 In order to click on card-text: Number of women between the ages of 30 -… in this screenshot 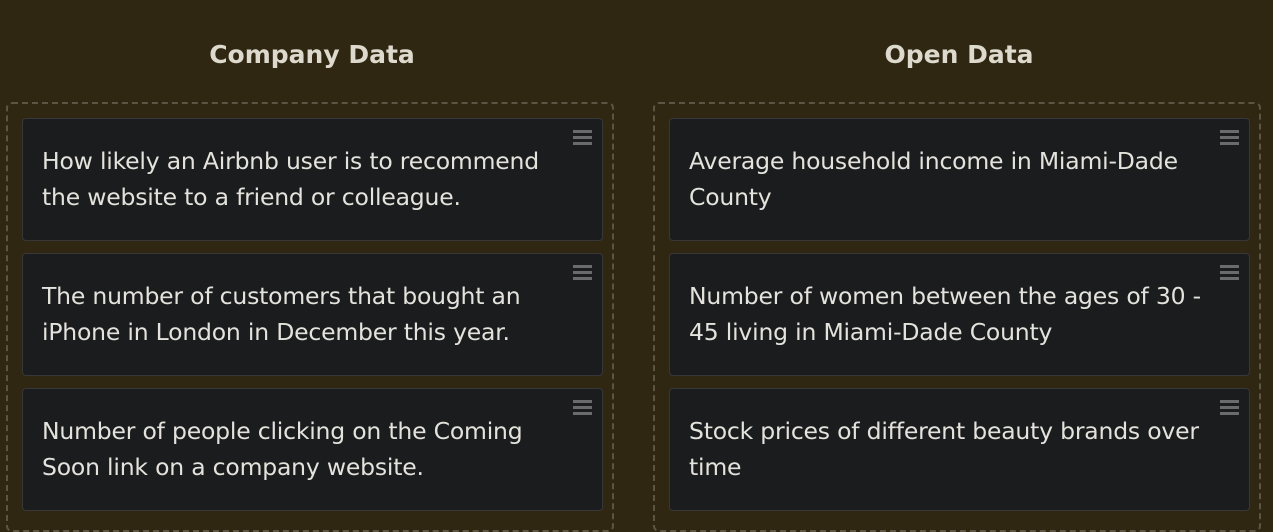, I will do `click(945, 314)`.